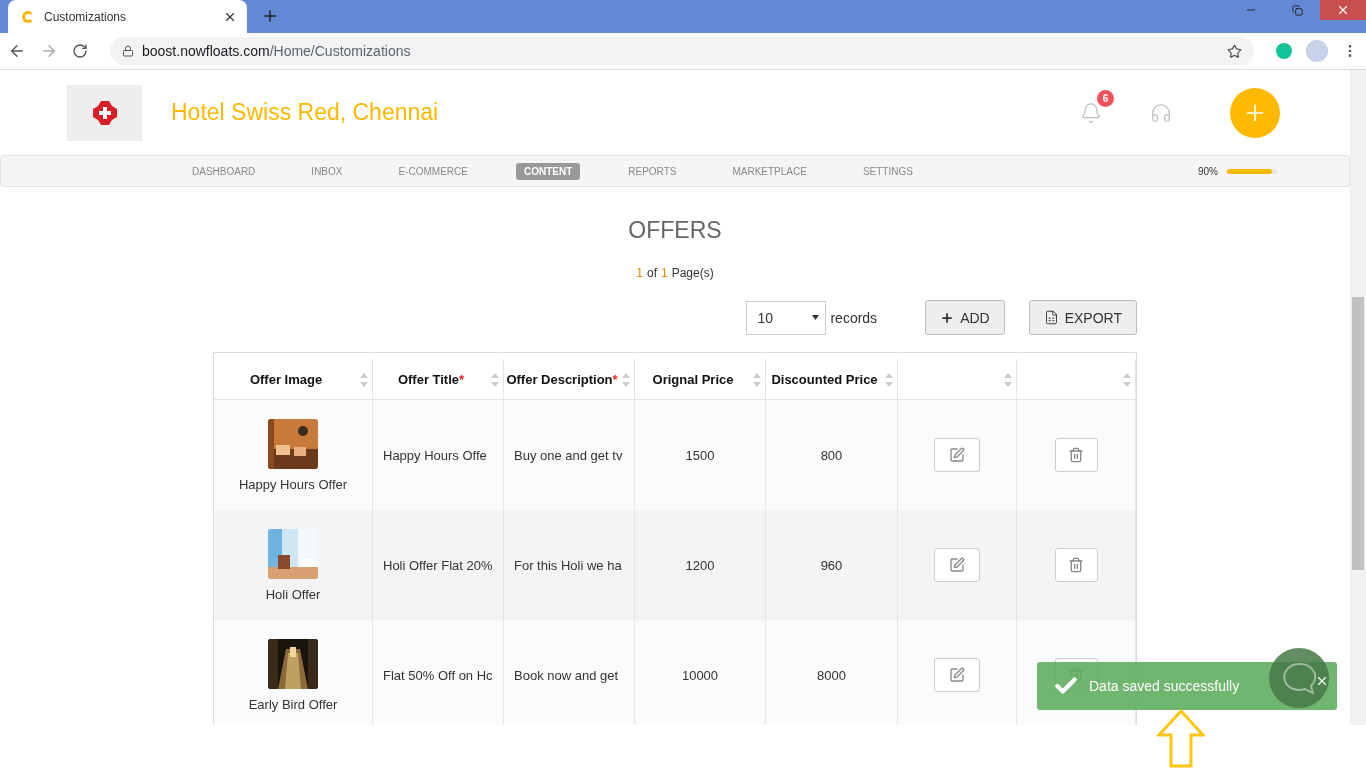  I want to click on business-name: Hotel Swiss Red, Chennai, so click(305, 112).